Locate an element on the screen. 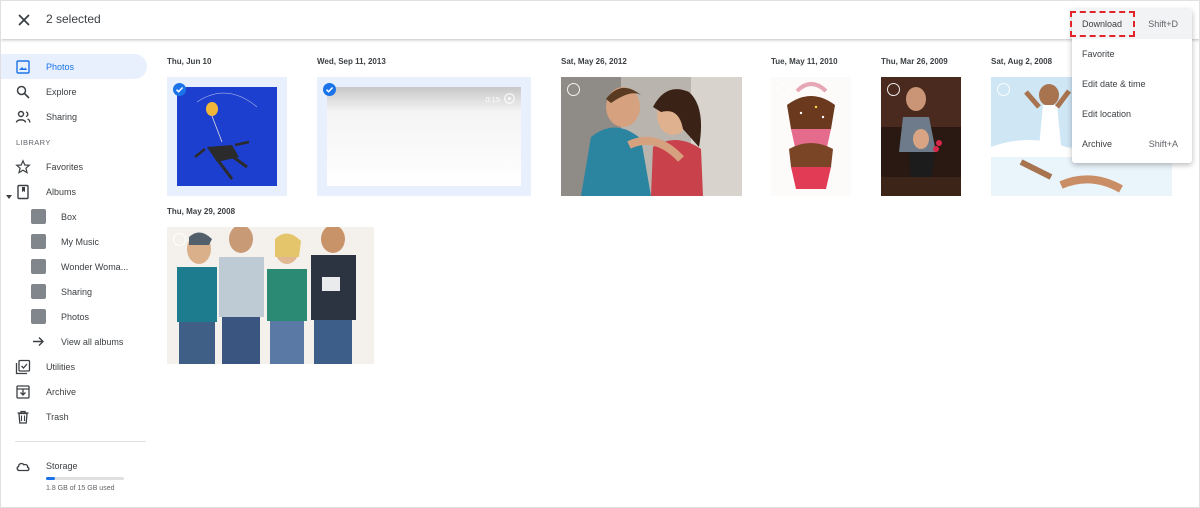 The width and height of the screenshot is (1200, 508). menu-item-download: Download Shift+D is located at coordinates (1132, 24).